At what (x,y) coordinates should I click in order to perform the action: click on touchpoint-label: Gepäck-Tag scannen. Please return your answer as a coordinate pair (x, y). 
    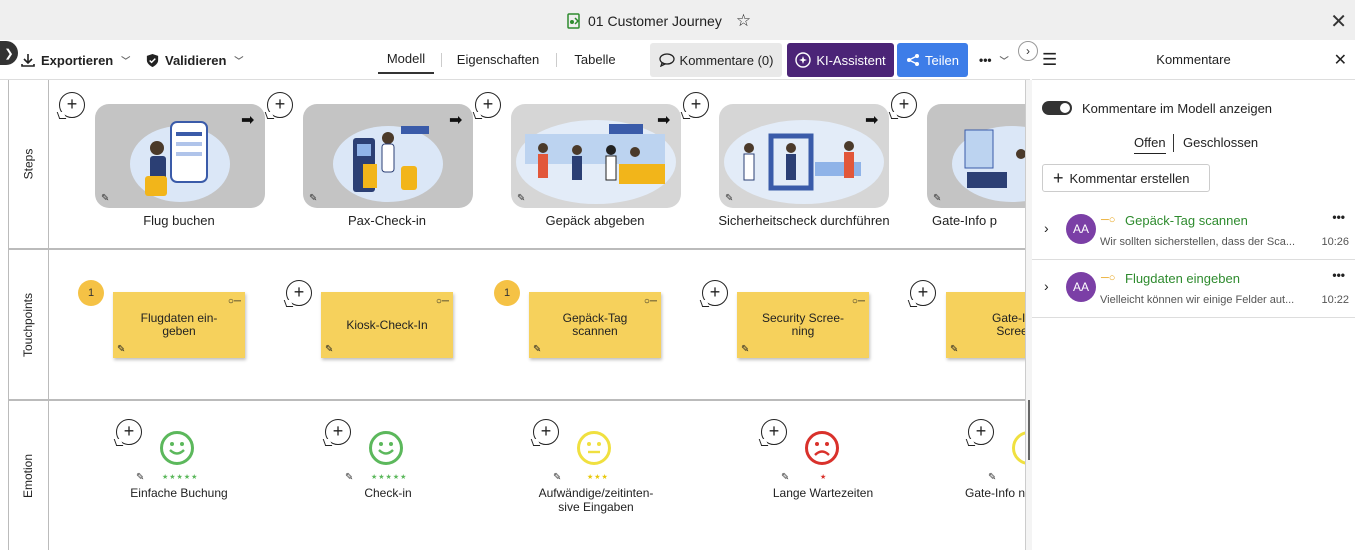
    Looking at the image, I should click on (595, 324).